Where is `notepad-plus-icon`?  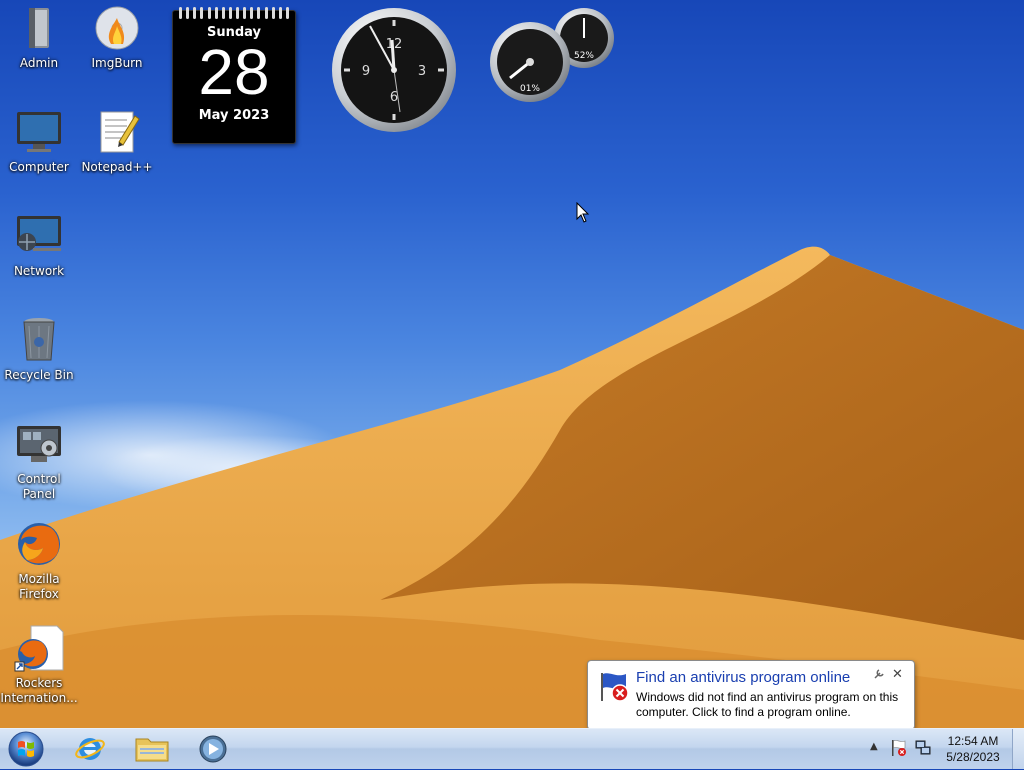
notepad-plus-icon is located at coordinates (117, 132).